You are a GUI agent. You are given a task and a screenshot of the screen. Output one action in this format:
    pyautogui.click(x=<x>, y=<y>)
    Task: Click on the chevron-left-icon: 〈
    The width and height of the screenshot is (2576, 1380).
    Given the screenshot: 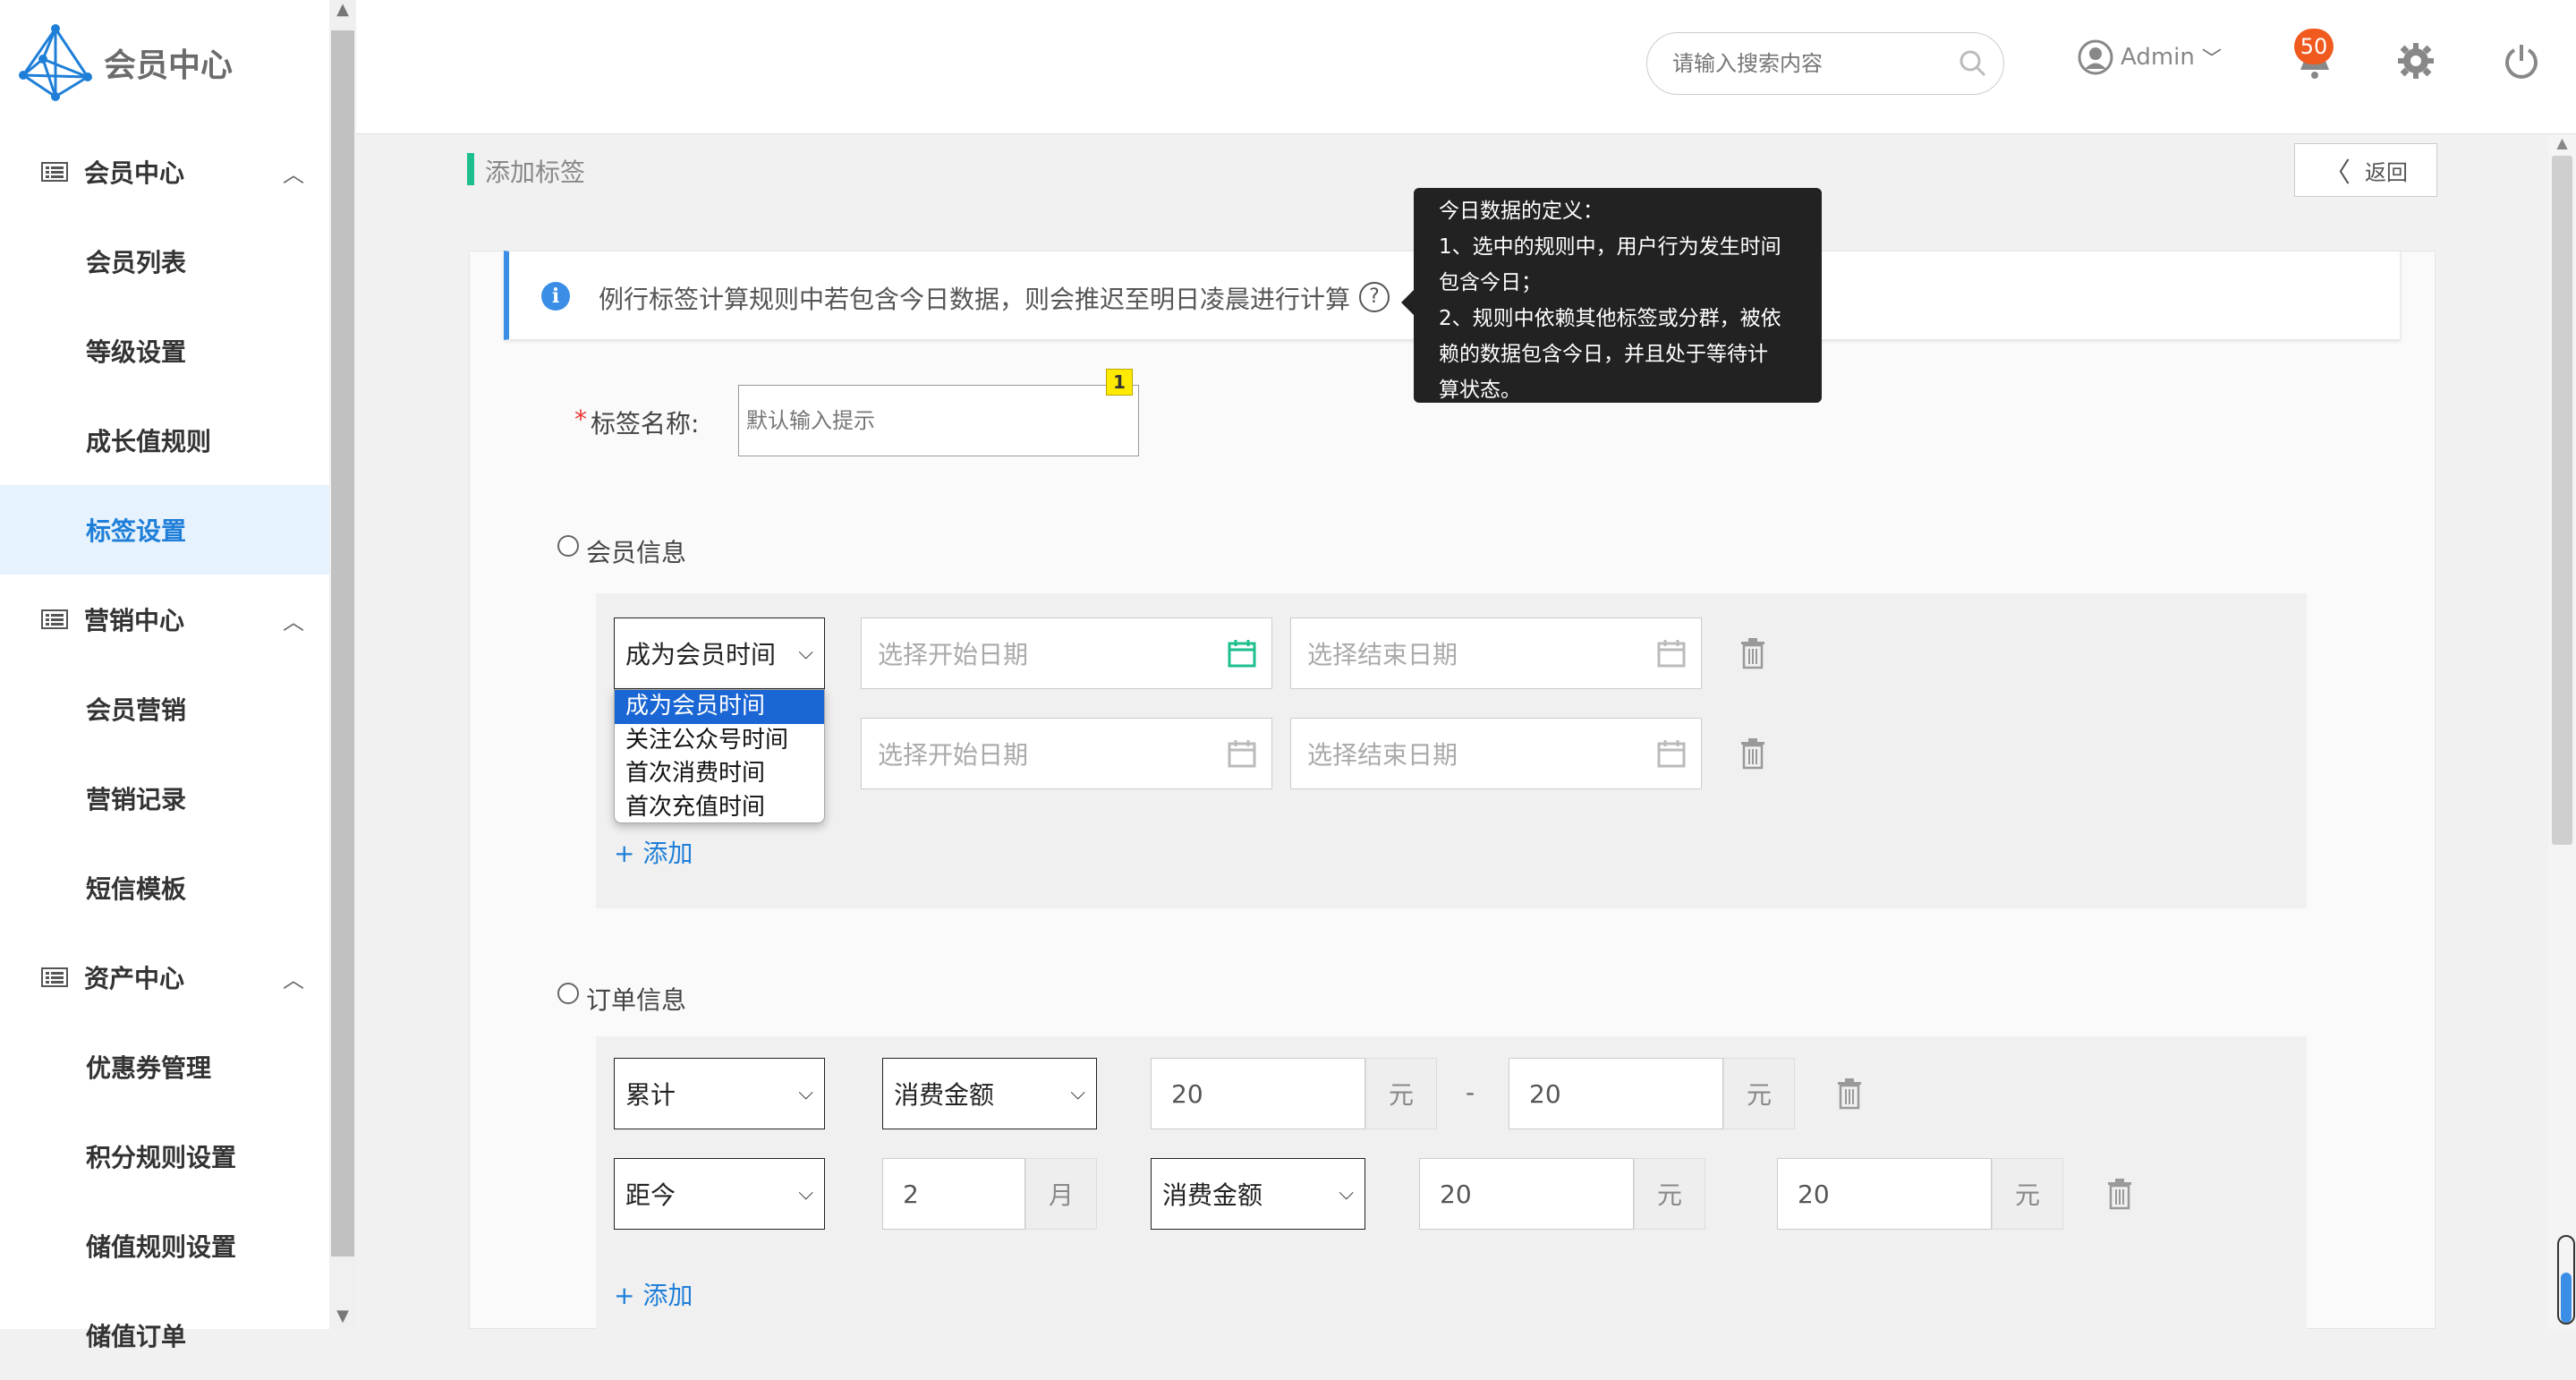 What is the action you would take?
    pyautogui.click(x=2337, y=173)
    